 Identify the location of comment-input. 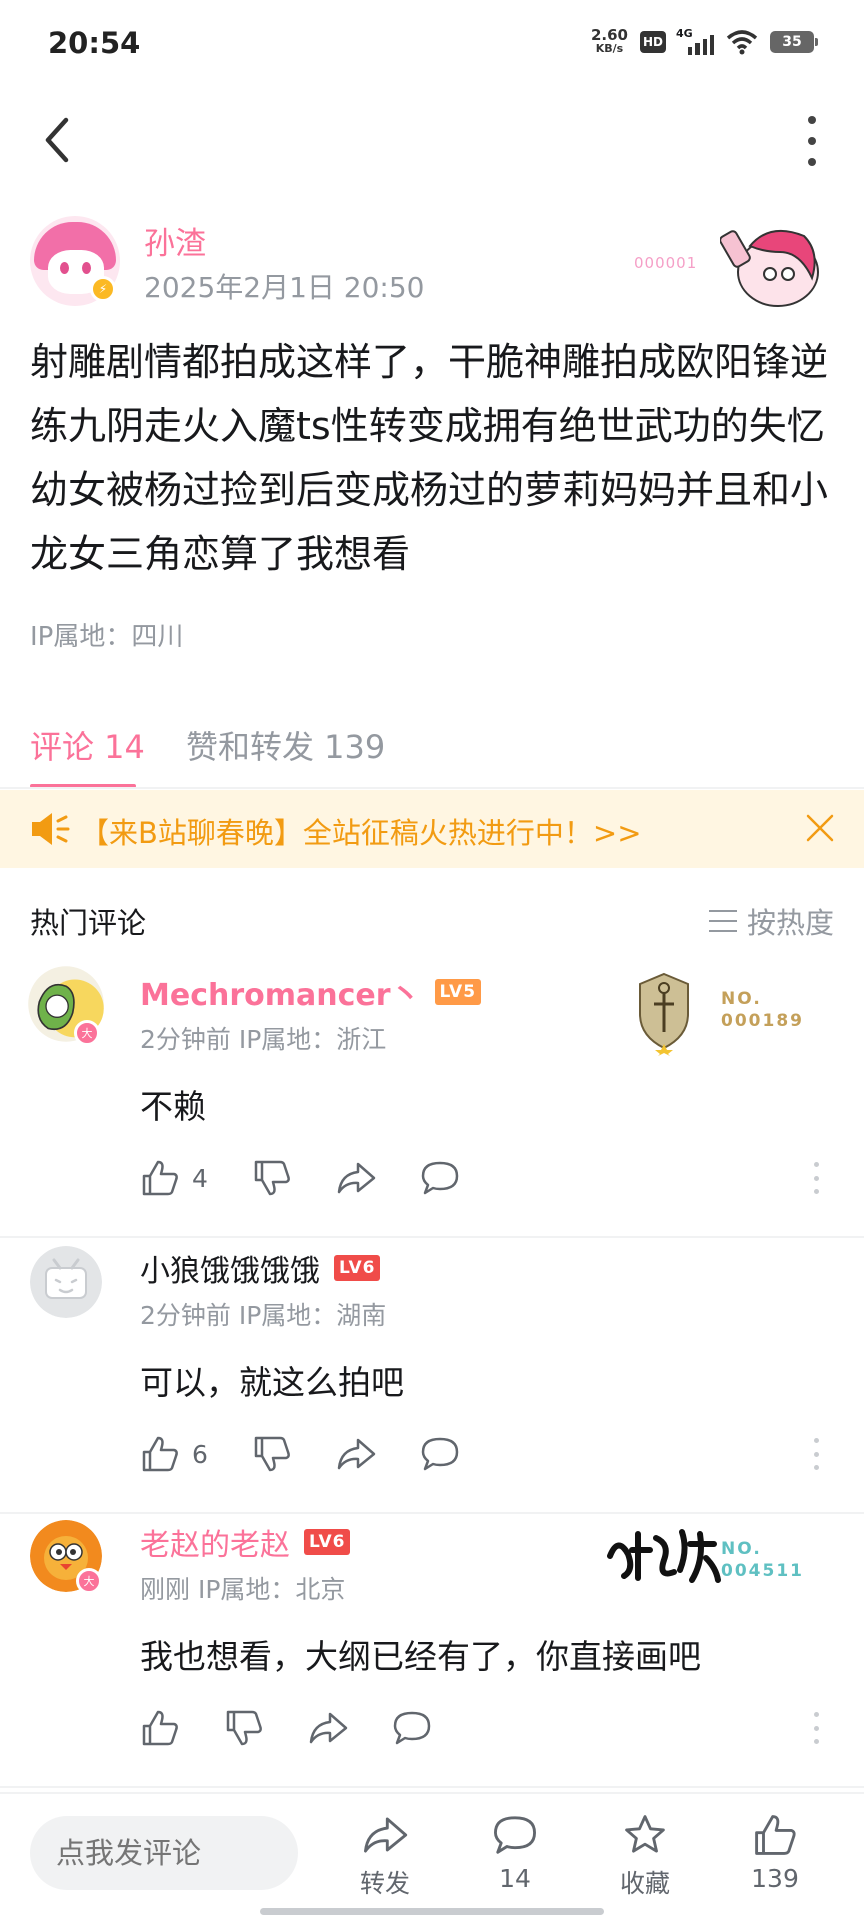
(164, 1853).